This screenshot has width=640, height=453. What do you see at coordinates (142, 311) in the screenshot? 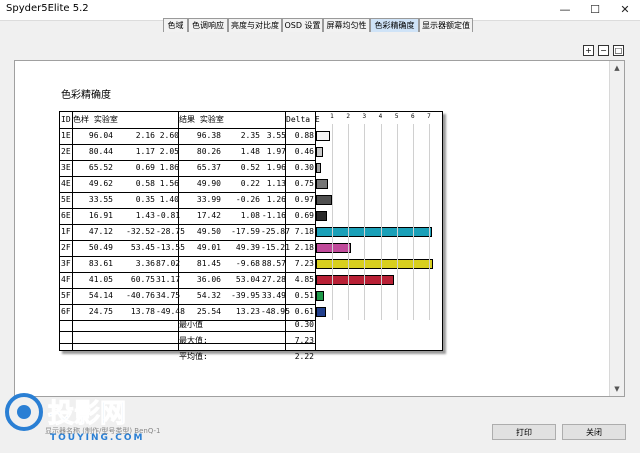
I see `sample-lab-value: 13.78` at bounding box center [142, 311].